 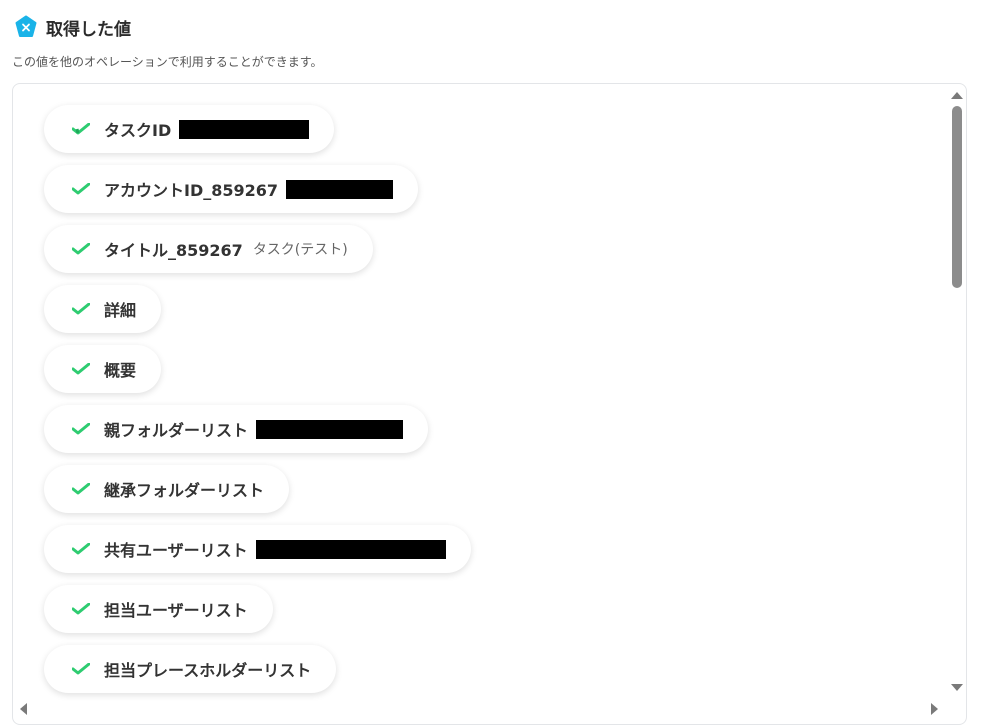 I want to click on value-chip-parent-folders: 親フォルダーリスト, so click(x=236, y=429).